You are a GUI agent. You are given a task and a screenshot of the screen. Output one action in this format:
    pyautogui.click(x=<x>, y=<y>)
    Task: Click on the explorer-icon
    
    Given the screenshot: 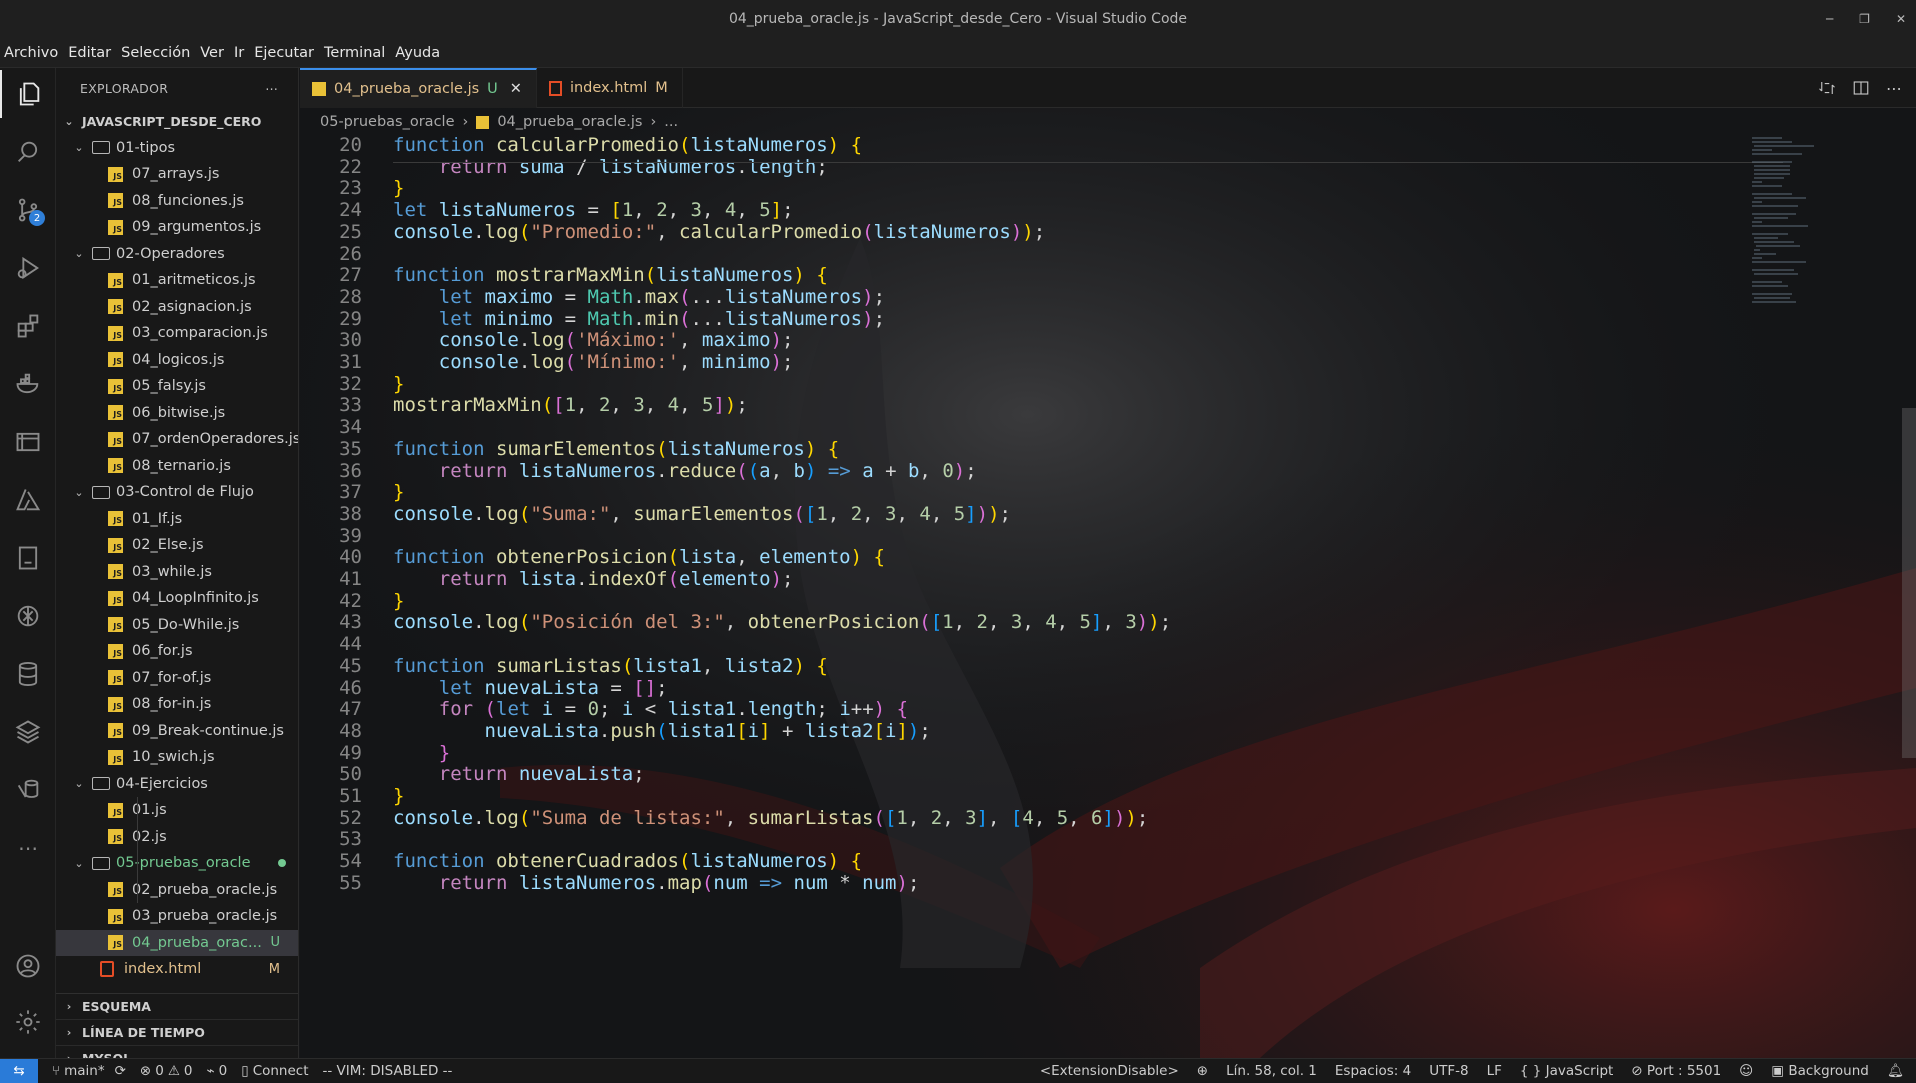 What is the action you would take?
    pyautogui.click(x=28, y=94)
    